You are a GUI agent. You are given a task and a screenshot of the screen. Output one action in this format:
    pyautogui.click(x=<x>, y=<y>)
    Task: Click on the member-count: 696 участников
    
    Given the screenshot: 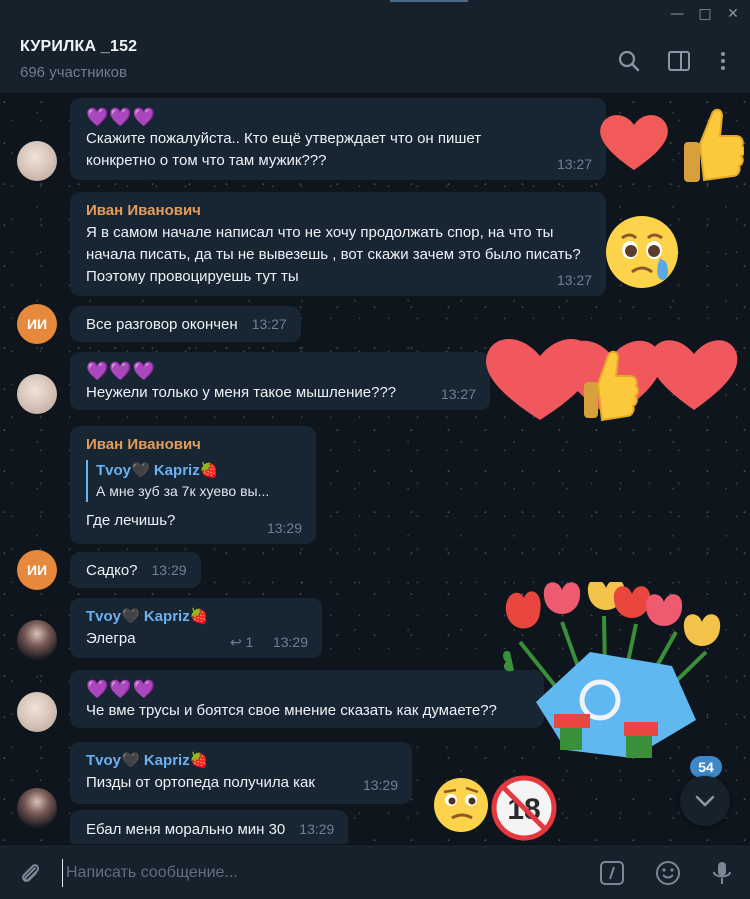 What is the action you would take?
    pyautogui.click(x=73, y=72)
    